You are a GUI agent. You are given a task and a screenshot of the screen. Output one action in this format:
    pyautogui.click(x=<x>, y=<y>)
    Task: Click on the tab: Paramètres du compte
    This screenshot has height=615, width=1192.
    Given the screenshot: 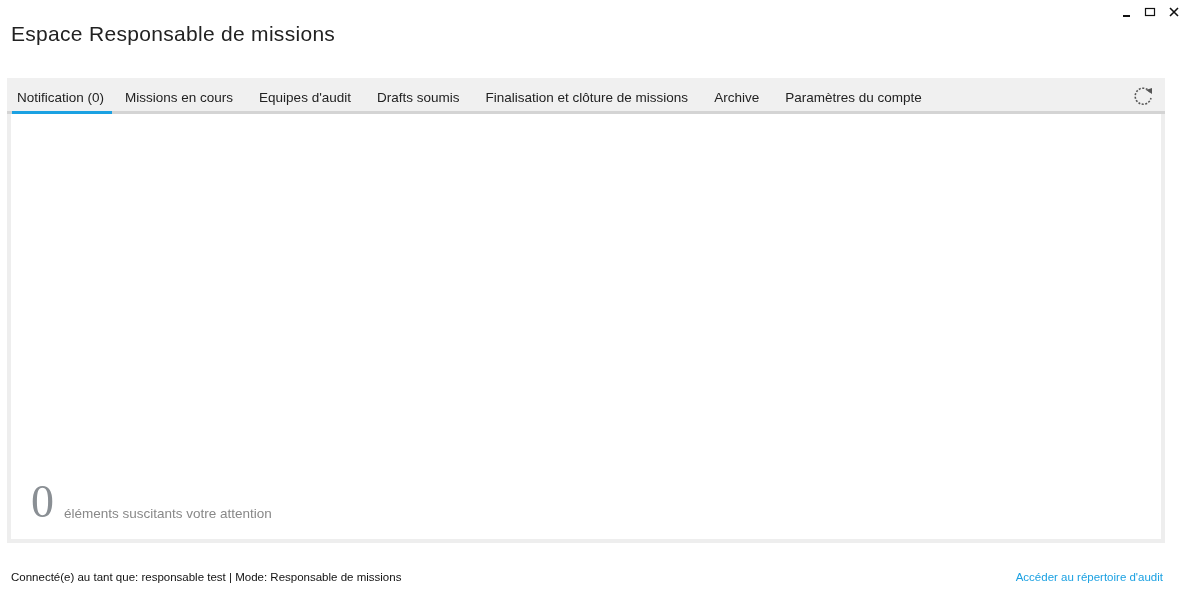 What is the action you would take?
    pyautogui.click(x=853, y=102)
    